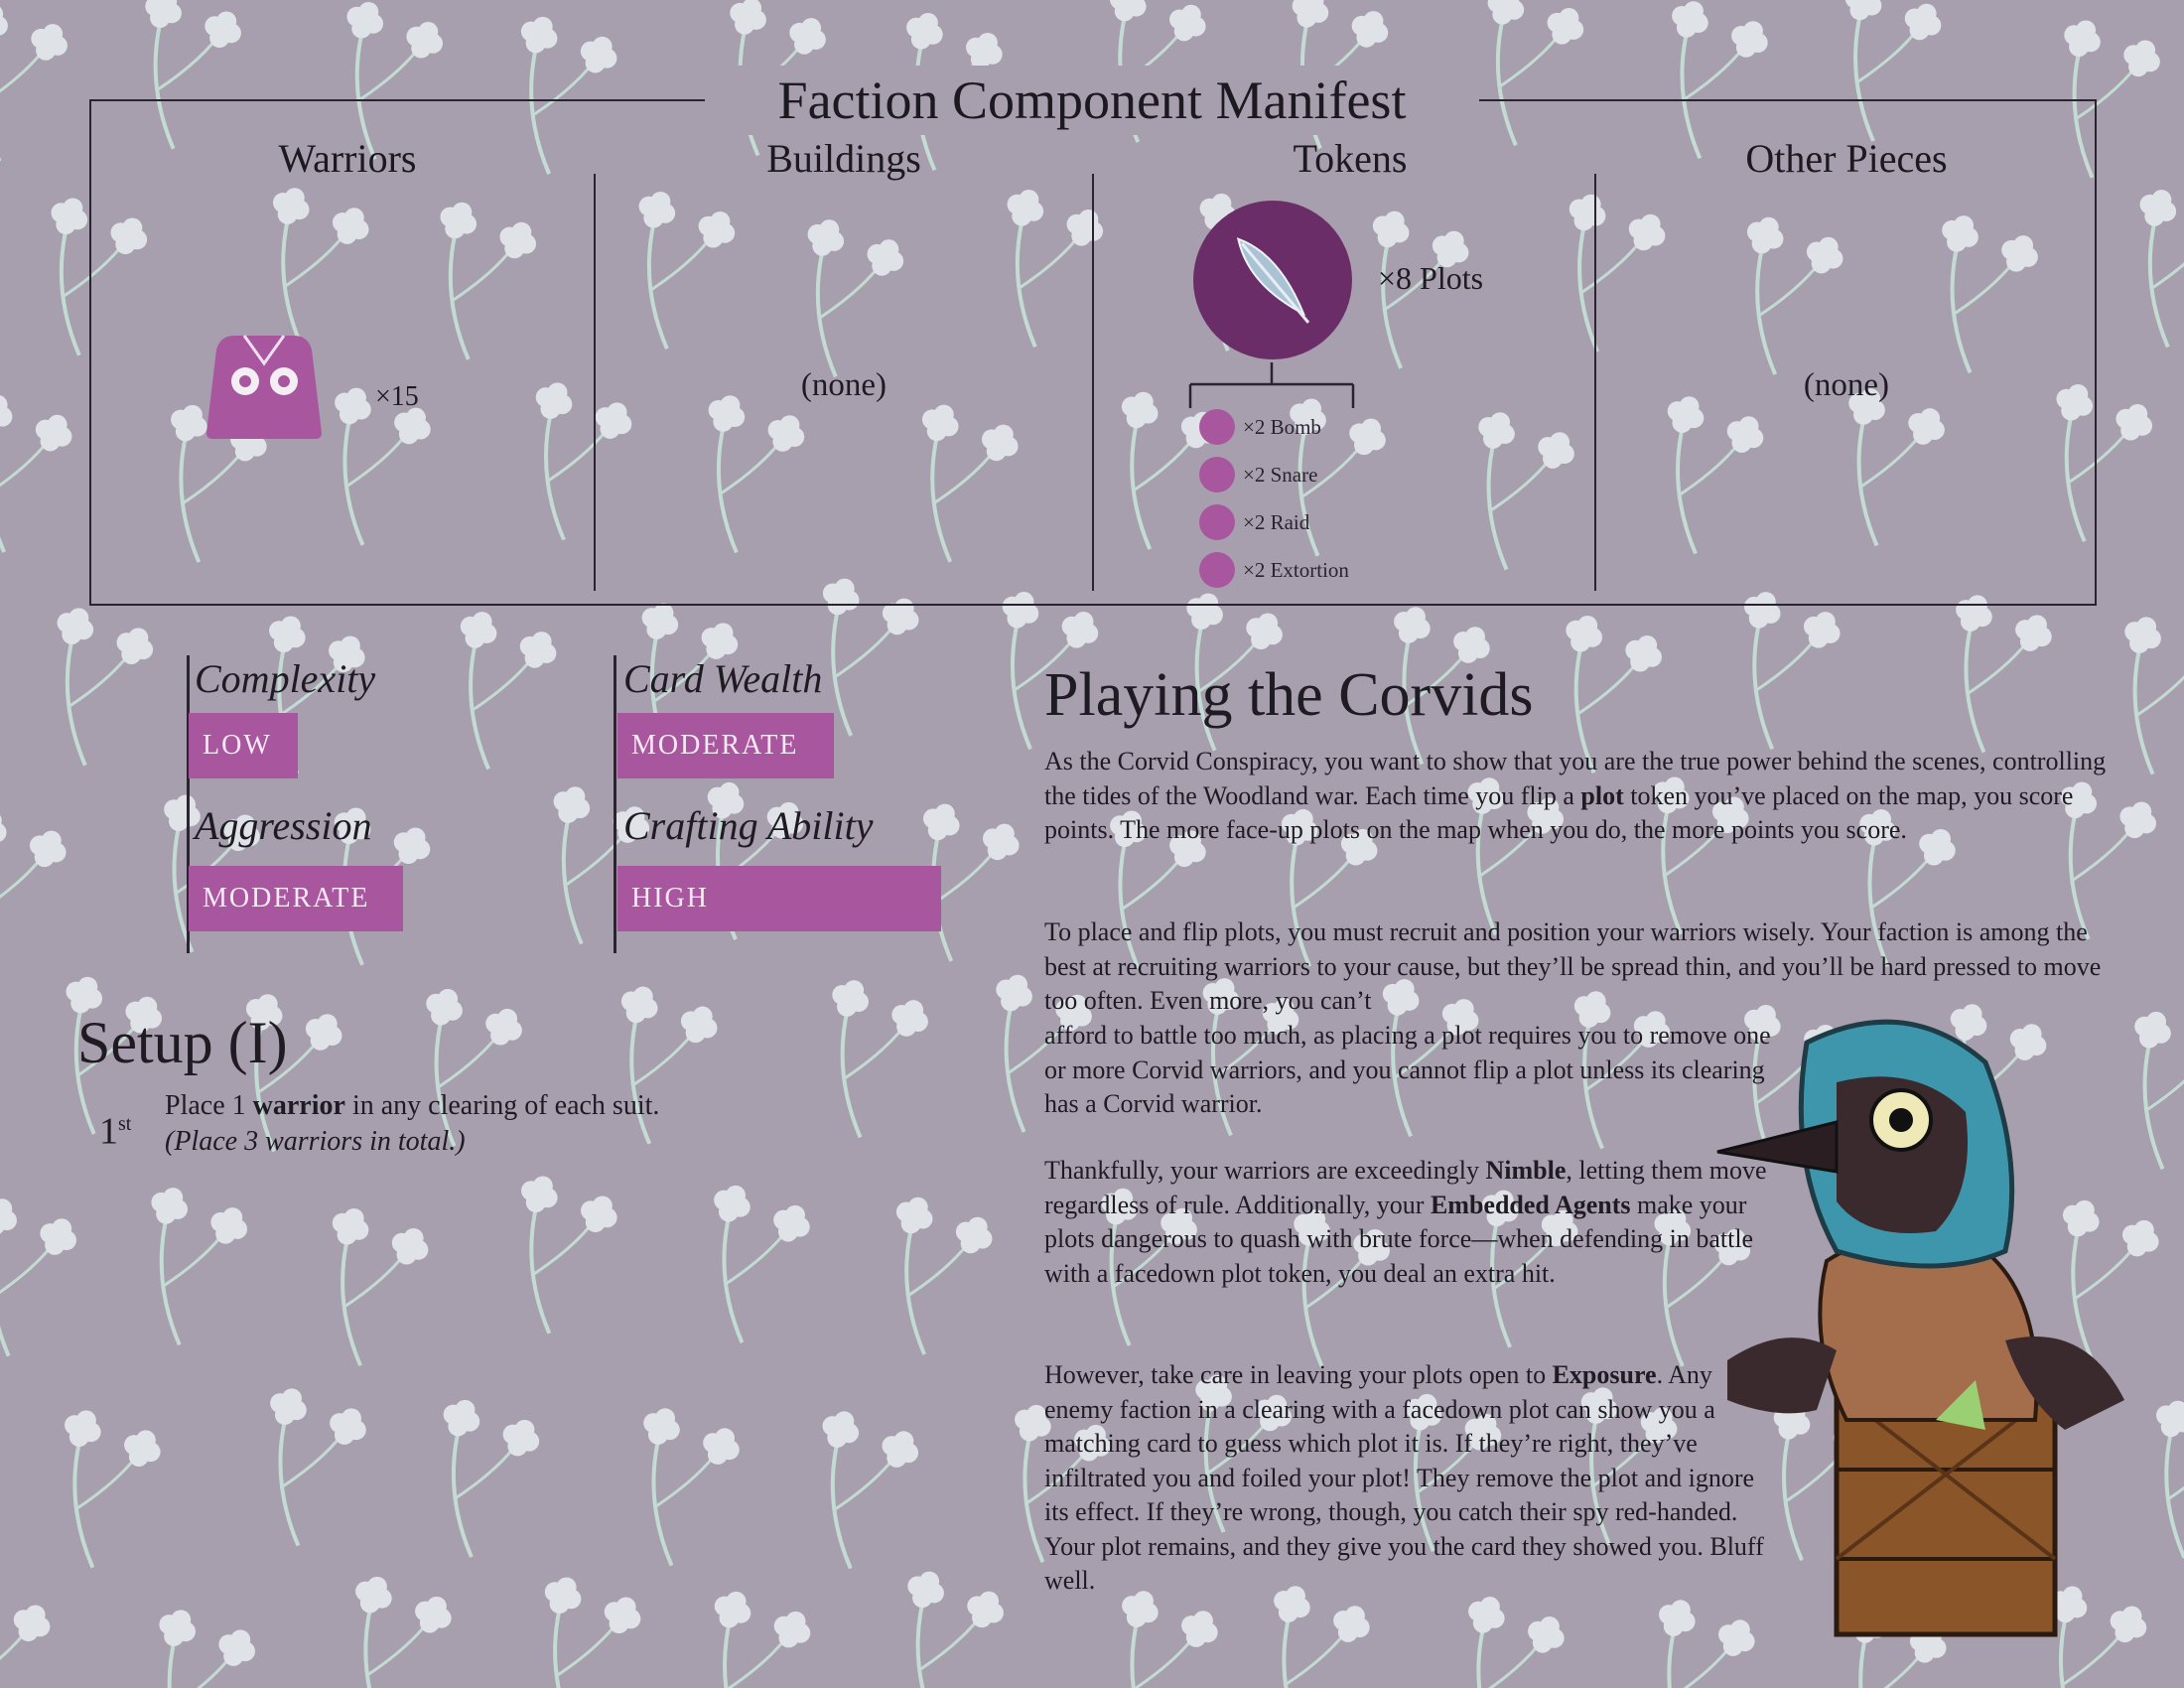  Describe the element at coordinates (1260, 427) in the screenshot. I see `plot-type-bomb: ×2 Bomb` at that location.